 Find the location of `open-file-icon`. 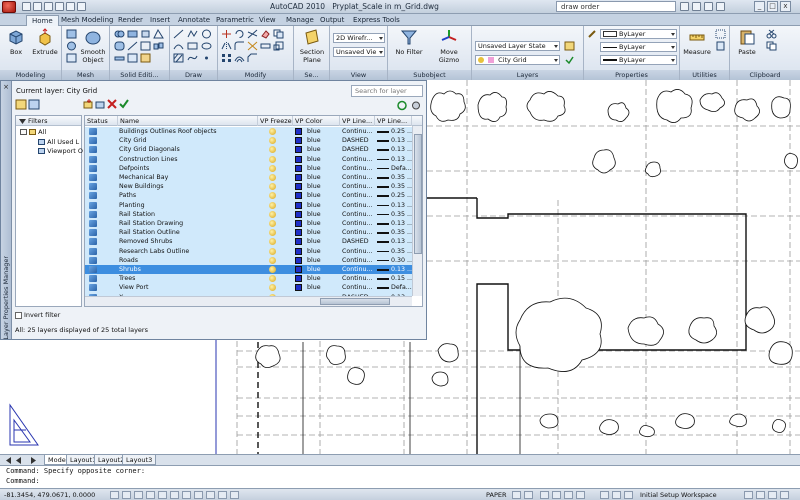

open-file-icon is located at coordinates (37, 6).